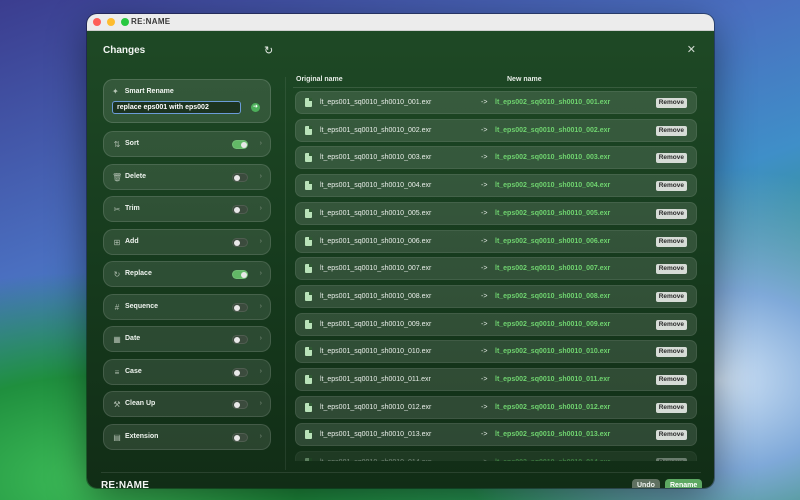  I want to click on operation-extension: ▤ Extension ›, so click(187, 436).